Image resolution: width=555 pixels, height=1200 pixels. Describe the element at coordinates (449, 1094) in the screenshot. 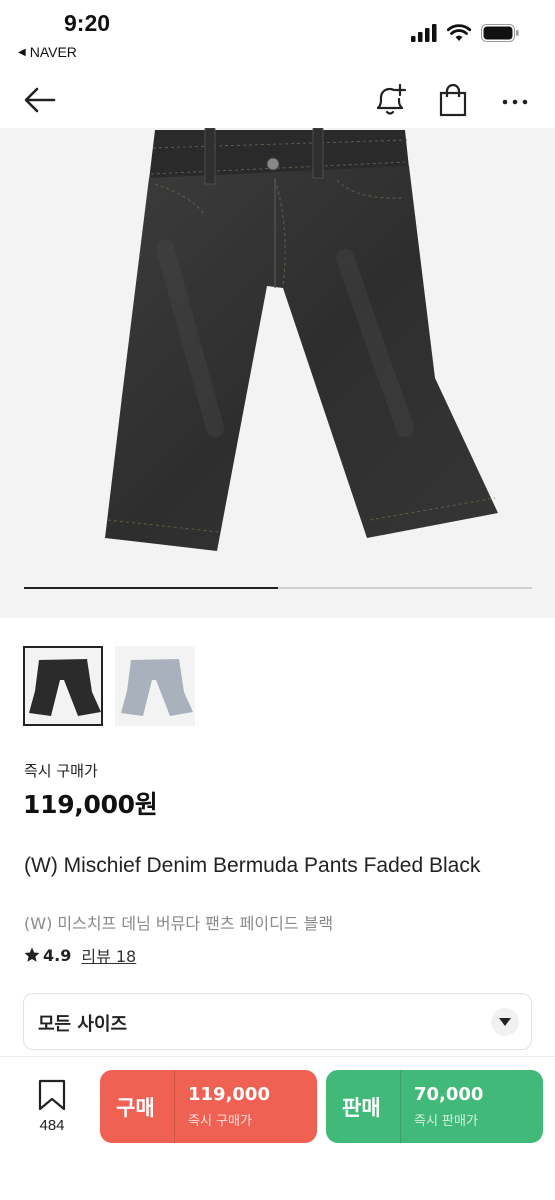

I see `sell-button-price: 70,000` at that location.